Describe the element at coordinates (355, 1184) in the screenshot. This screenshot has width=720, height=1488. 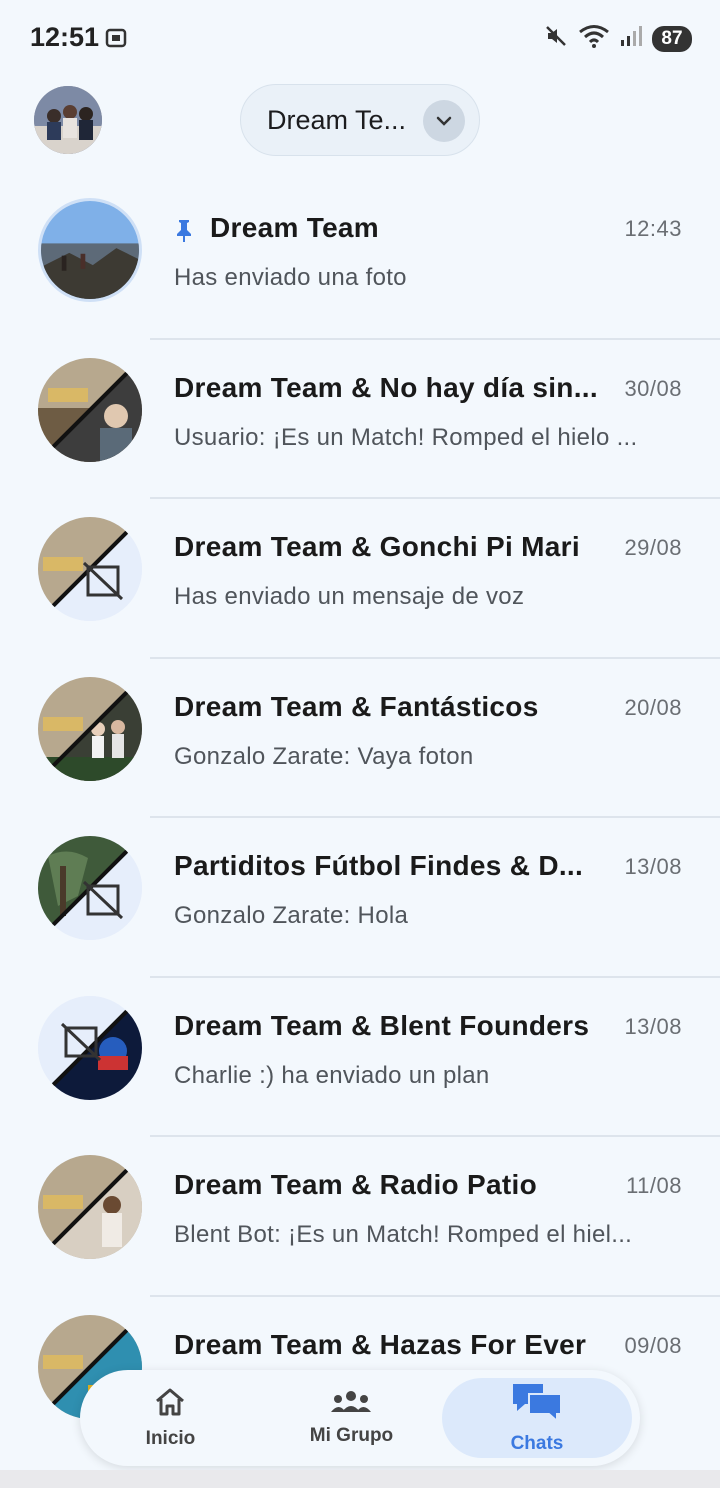
I see `chat-title: Dream Team & Radio Patio` at that location.